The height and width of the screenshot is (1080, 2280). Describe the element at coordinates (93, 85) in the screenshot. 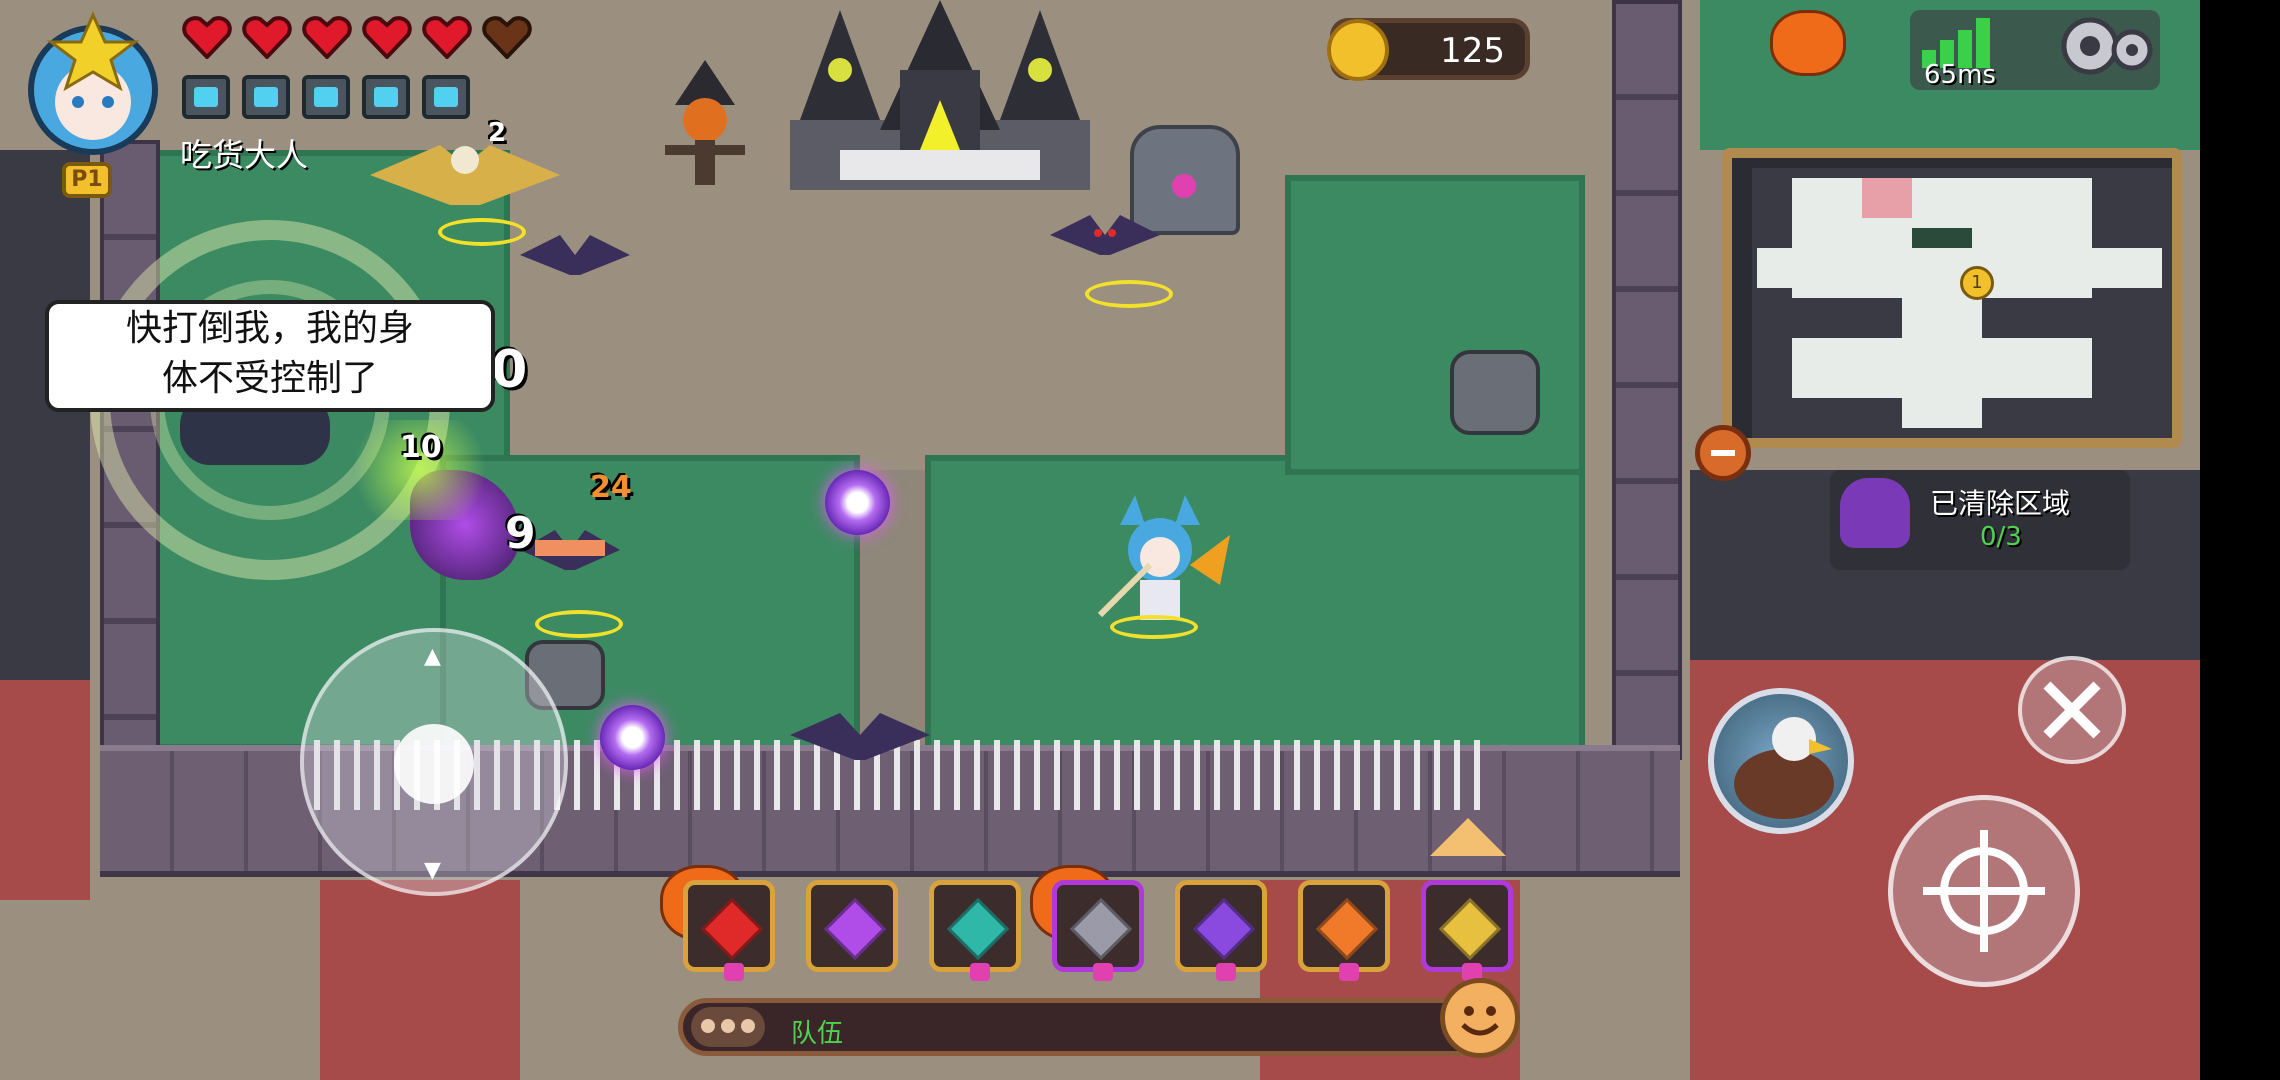

I see `player-avatar` at that location.